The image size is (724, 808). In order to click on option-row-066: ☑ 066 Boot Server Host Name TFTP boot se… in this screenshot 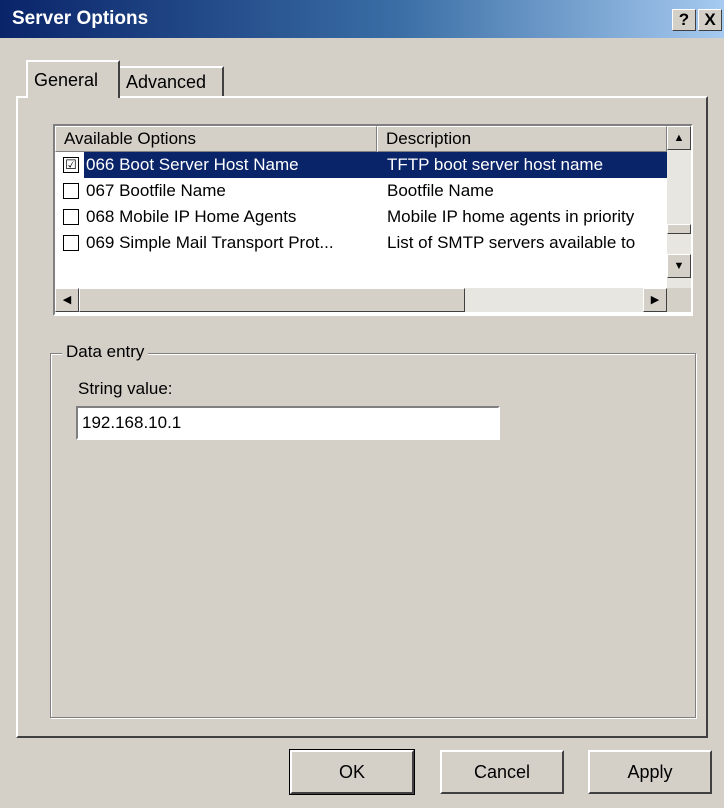, I will do `click(361, 165)`.